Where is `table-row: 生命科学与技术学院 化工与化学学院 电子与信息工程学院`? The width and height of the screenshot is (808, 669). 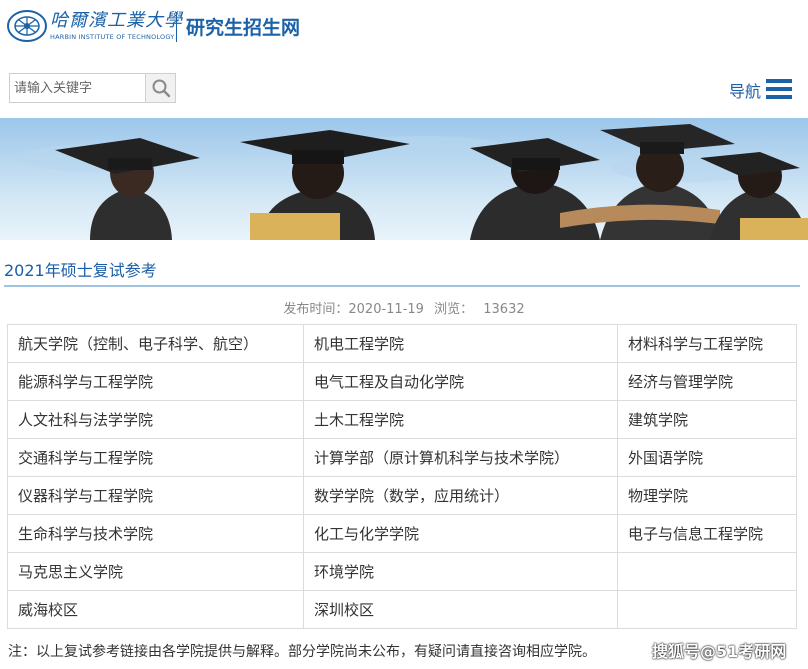 table-row: 生命科学与技术学院 化工与化学学院 电子与信息工程学院 is located at coordinates (402, 533).